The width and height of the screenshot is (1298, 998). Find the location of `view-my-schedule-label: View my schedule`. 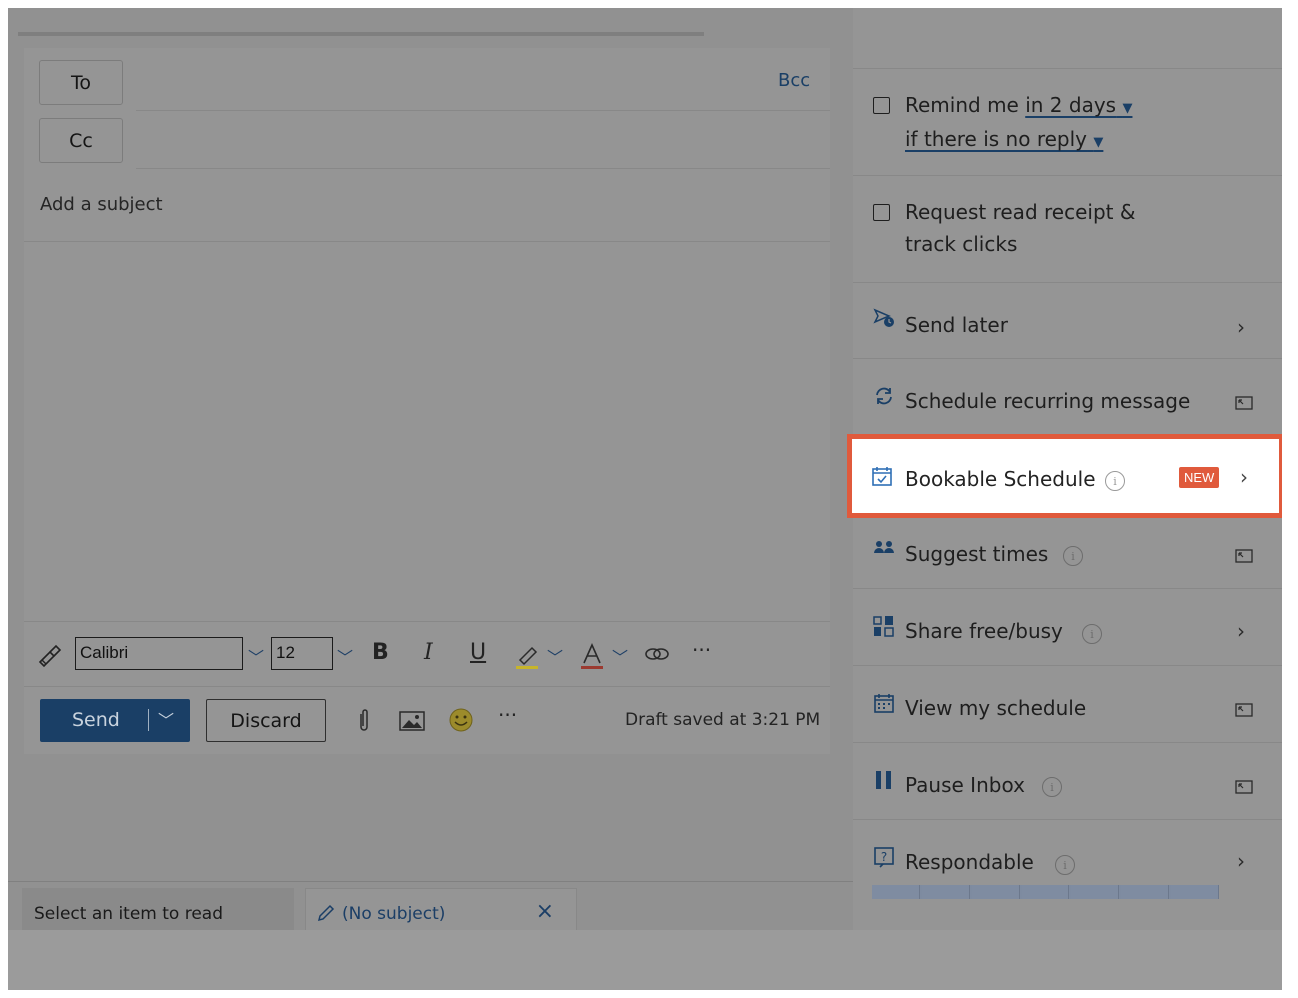

view-my-schedule-label: View my schedule is located at coordinates (996, 708).